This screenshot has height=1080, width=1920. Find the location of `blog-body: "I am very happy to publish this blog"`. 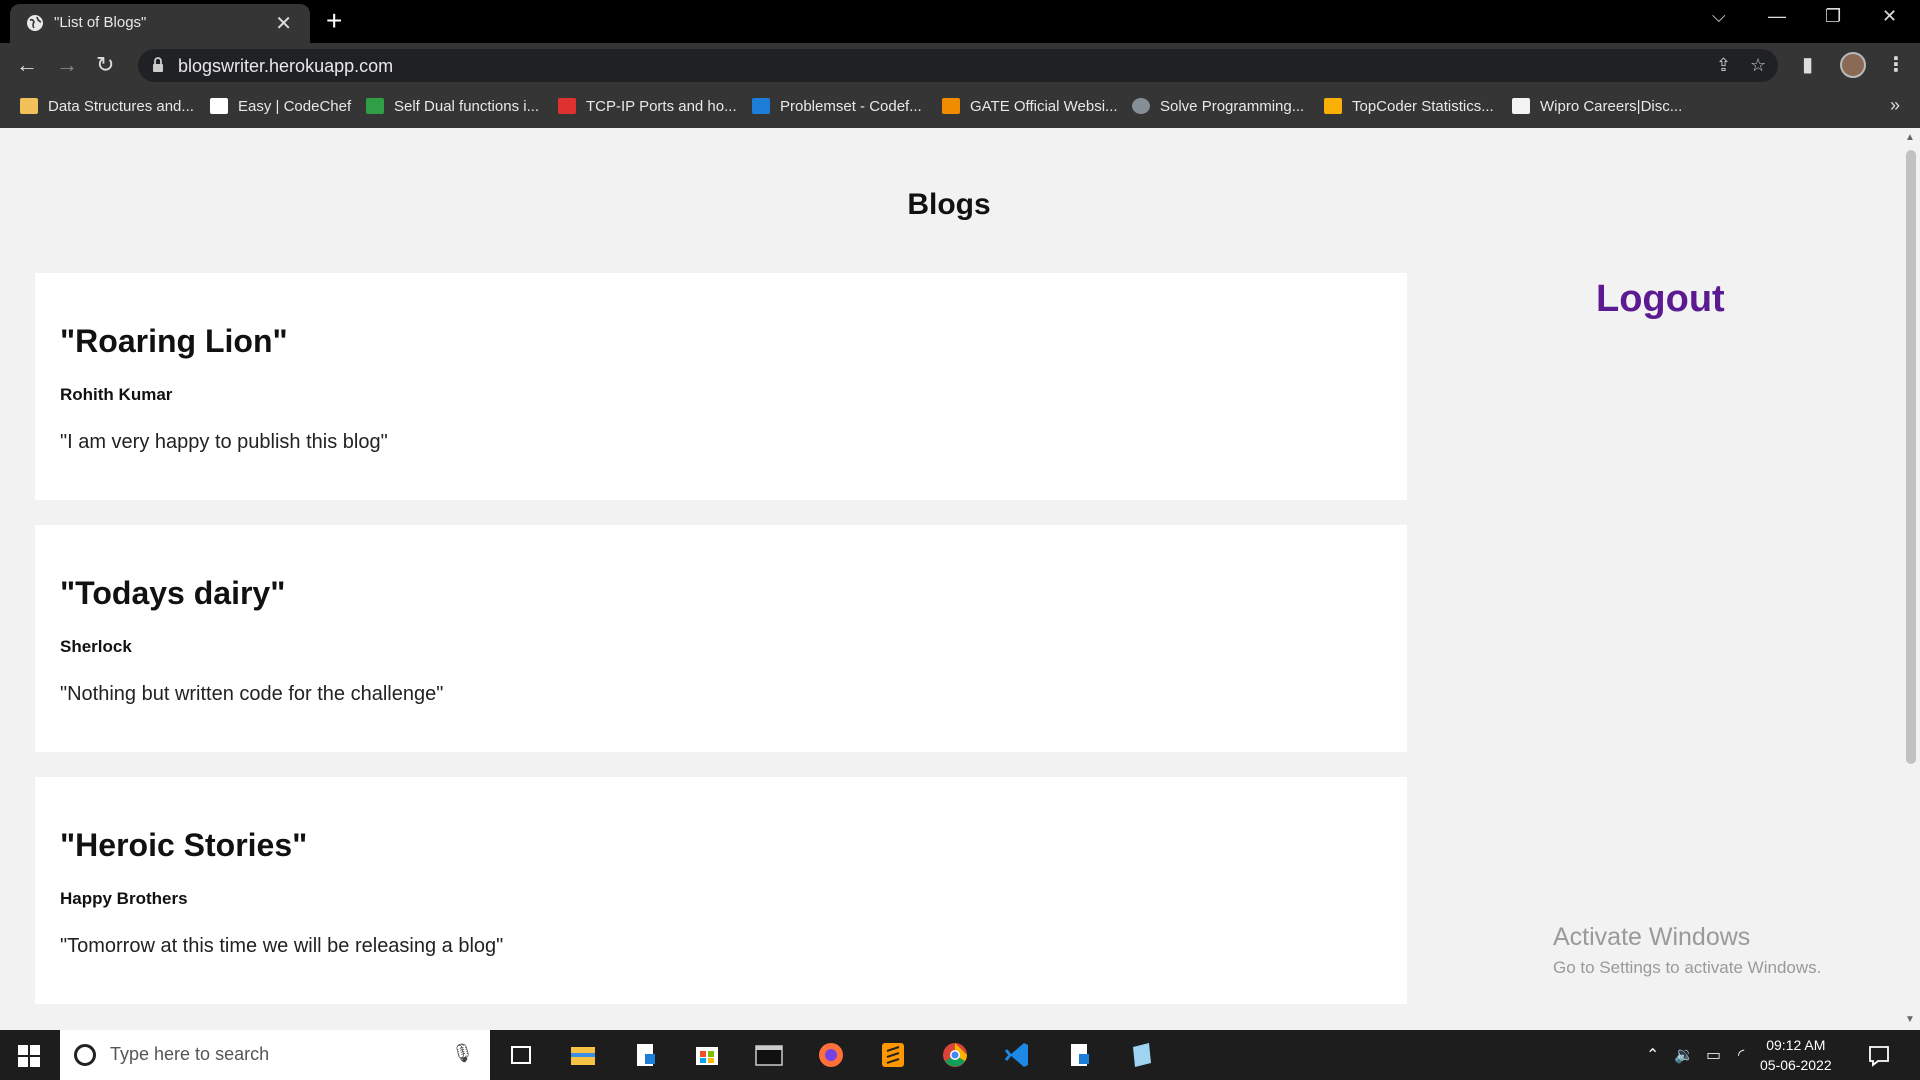

blog-body: "I am very happy to publish this blog" is located at coordinates (224, 442).